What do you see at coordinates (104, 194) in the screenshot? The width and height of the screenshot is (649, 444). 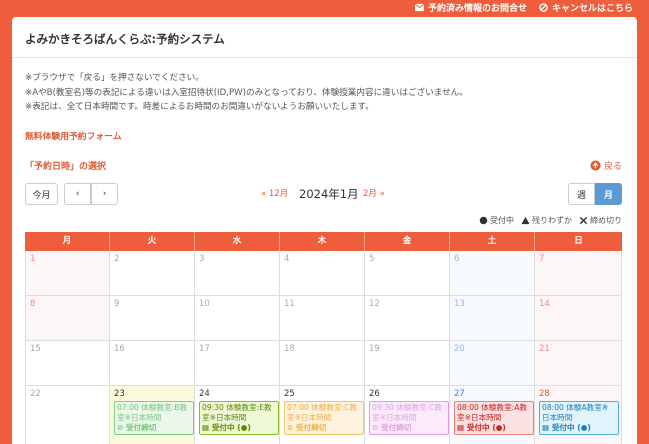 I see `next-button: ›` at bounding box center [104, 194].